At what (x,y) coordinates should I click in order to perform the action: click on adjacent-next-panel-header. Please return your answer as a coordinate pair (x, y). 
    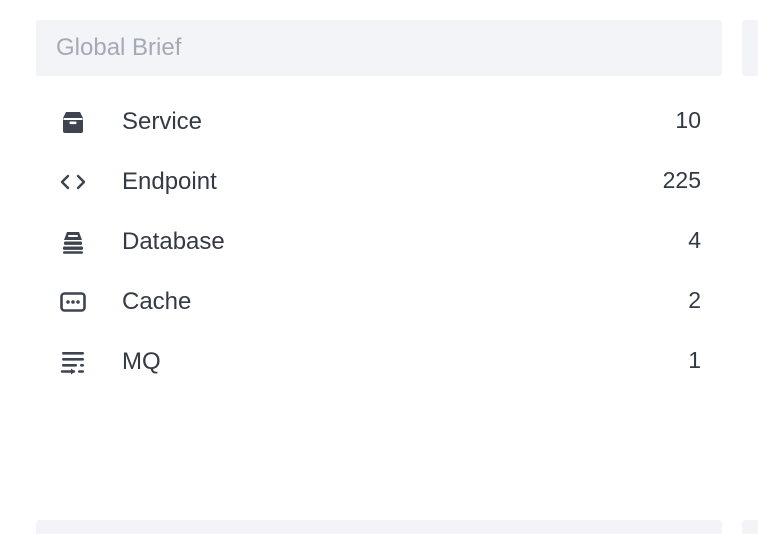
    Looking at the image, I should click on (750, 527).